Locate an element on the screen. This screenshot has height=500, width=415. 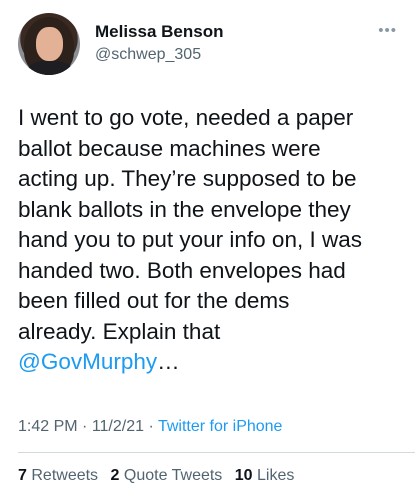
tweet-line: been filled out for the dems is located at coordinates (154, 300).